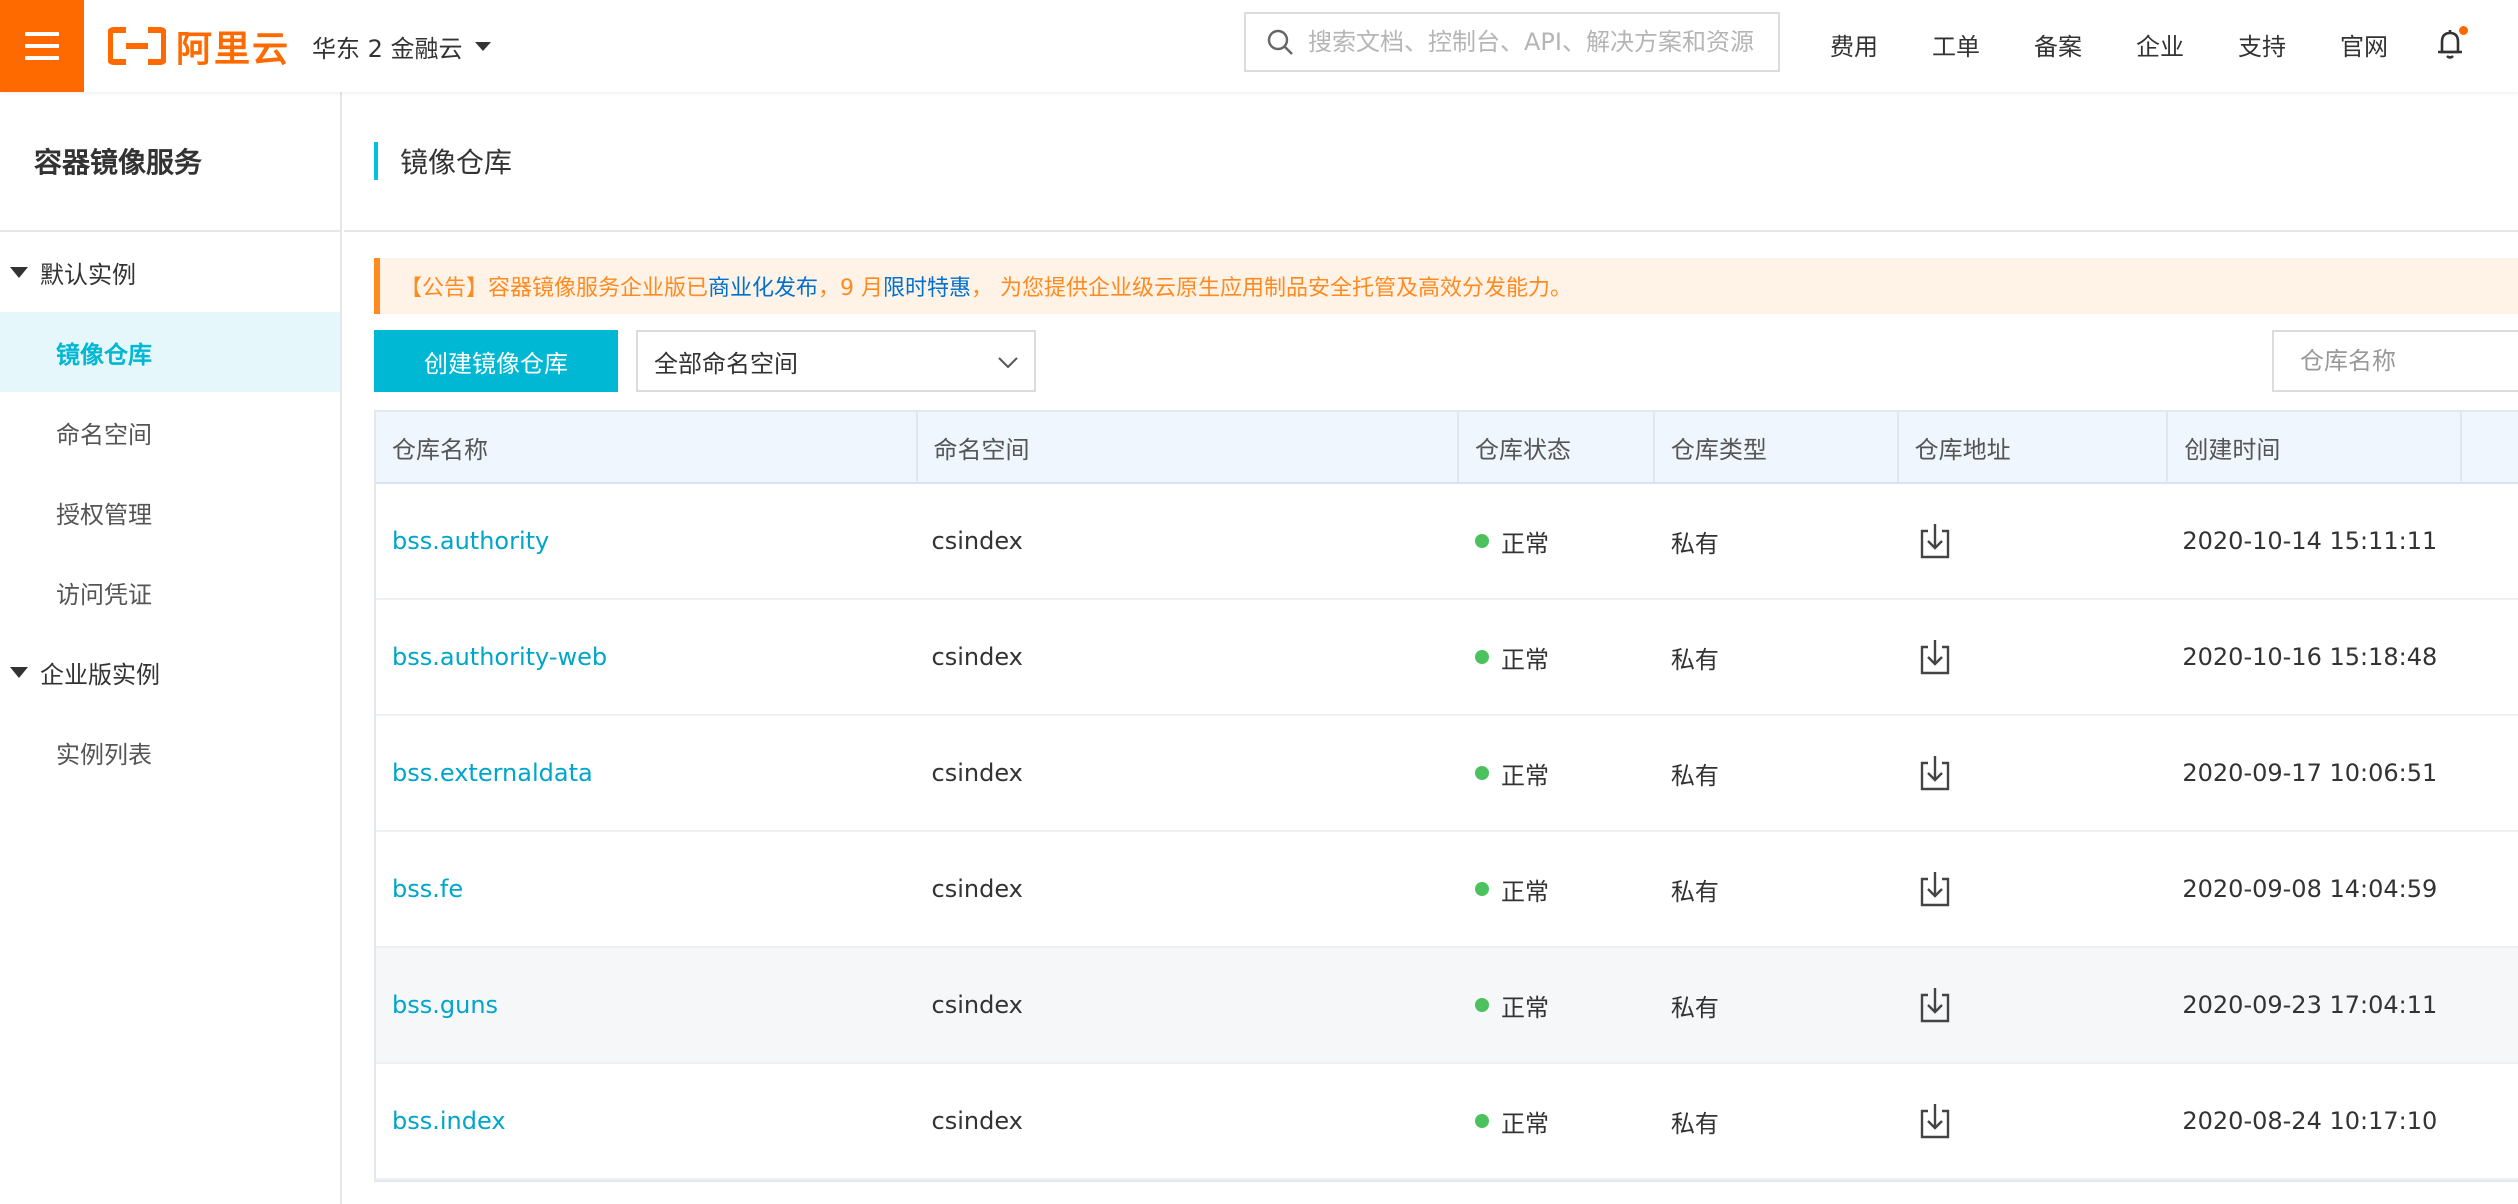  What do you see at coordinates (427, 889) in the screenshot?
I see `repository-name-link: bss.fe` at bounding box center [427, 889].